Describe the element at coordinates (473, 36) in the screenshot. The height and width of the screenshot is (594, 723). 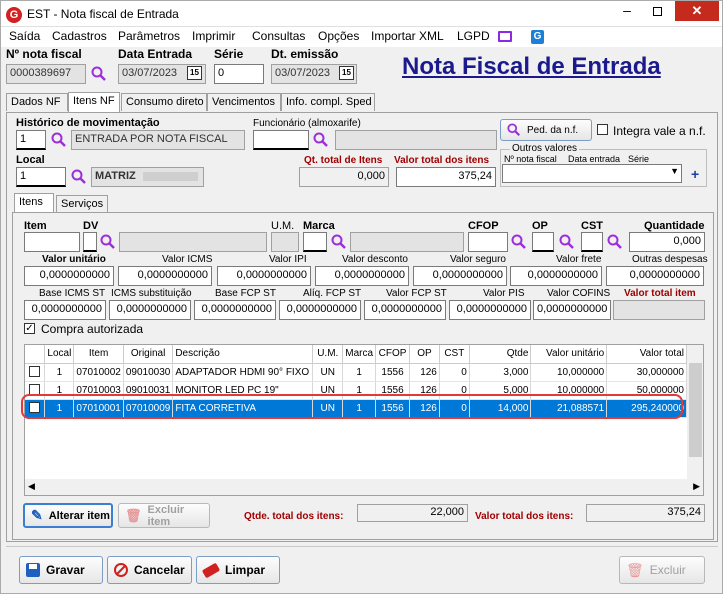
I see `menu-lgpd: LGPD` at that location.